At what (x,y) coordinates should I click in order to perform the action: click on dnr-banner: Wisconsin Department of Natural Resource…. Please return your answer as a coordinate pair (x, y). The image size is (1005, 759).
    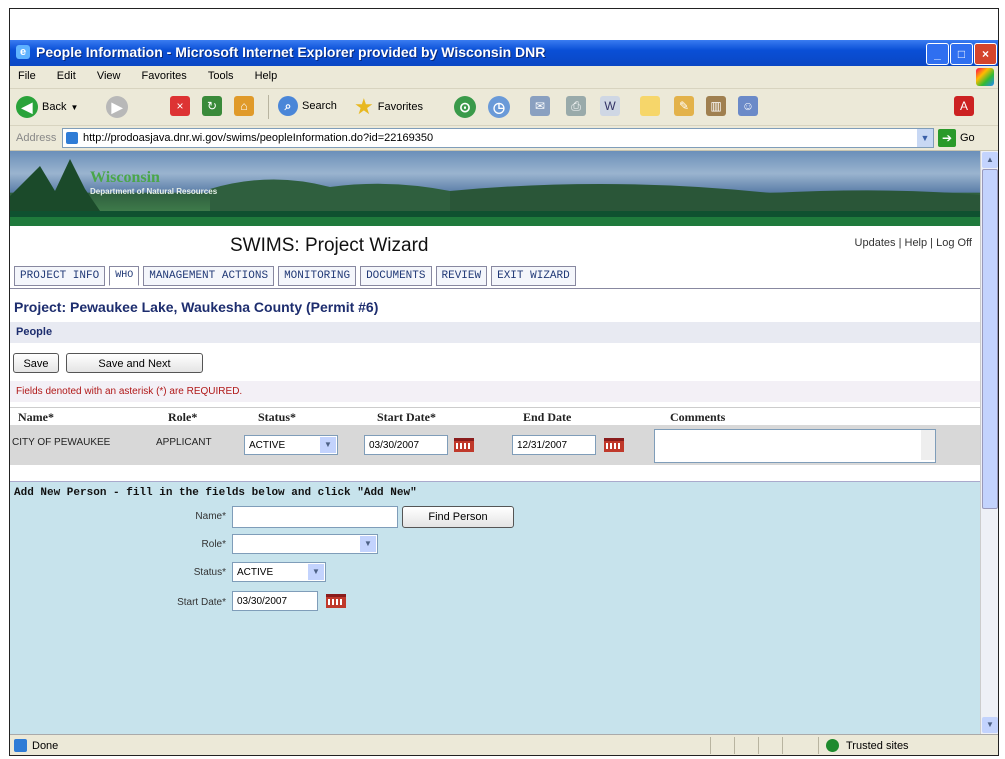
    Looking at the image, I should click on (495, 188).